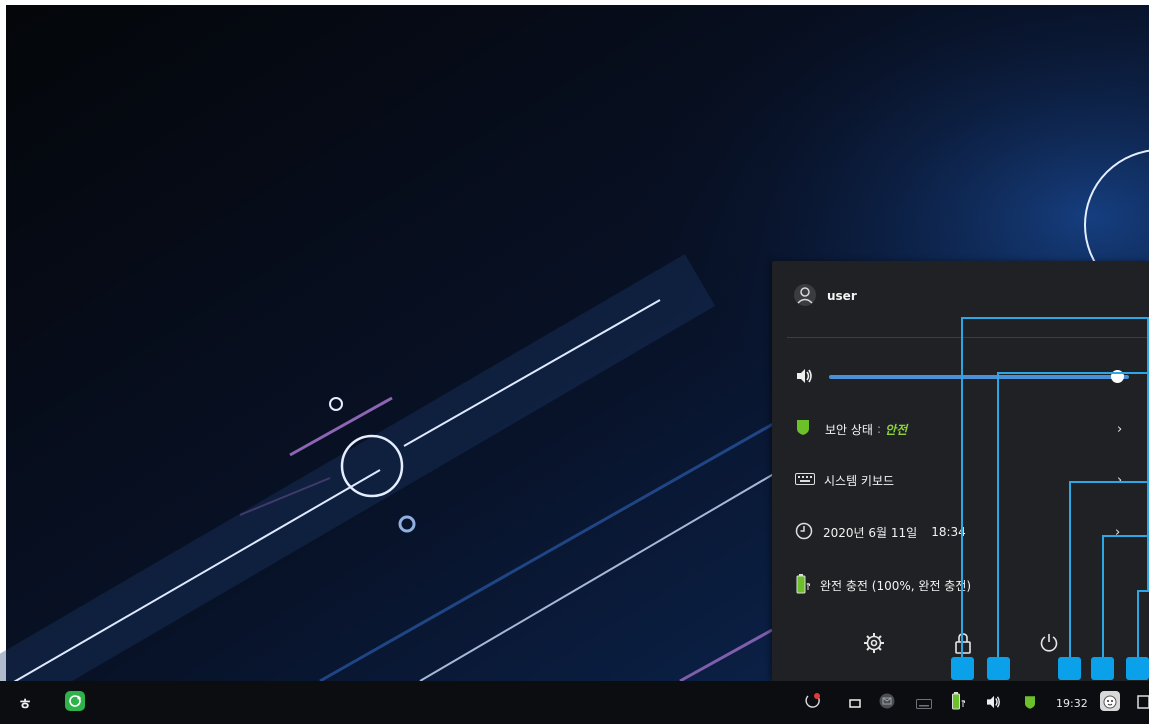  I want to click on security-chevron-icon: ›, so click(1120, 429).